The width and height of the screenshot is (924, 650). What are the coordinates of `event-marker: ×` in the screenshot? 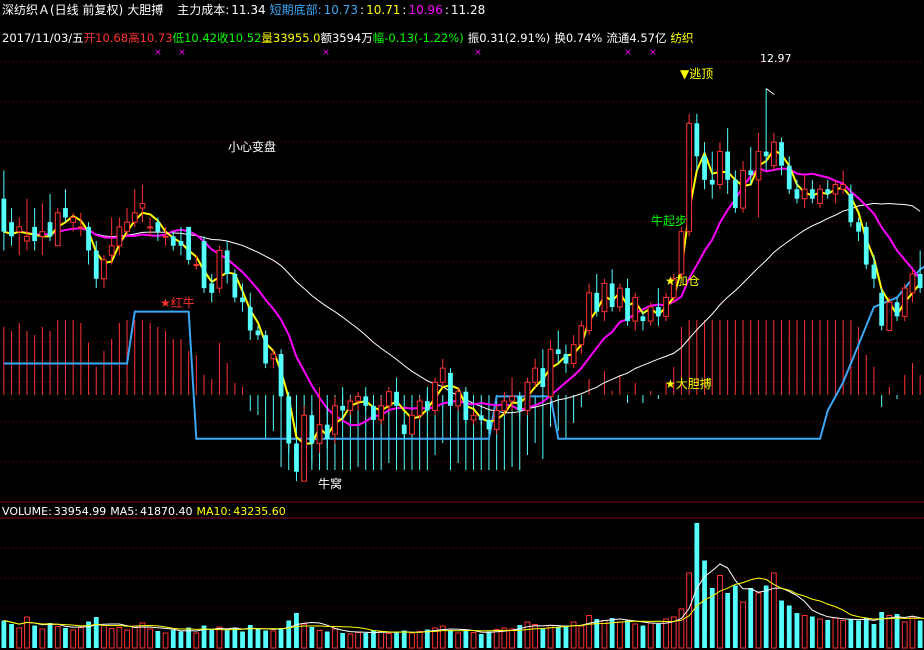 It's located at (182, 53).